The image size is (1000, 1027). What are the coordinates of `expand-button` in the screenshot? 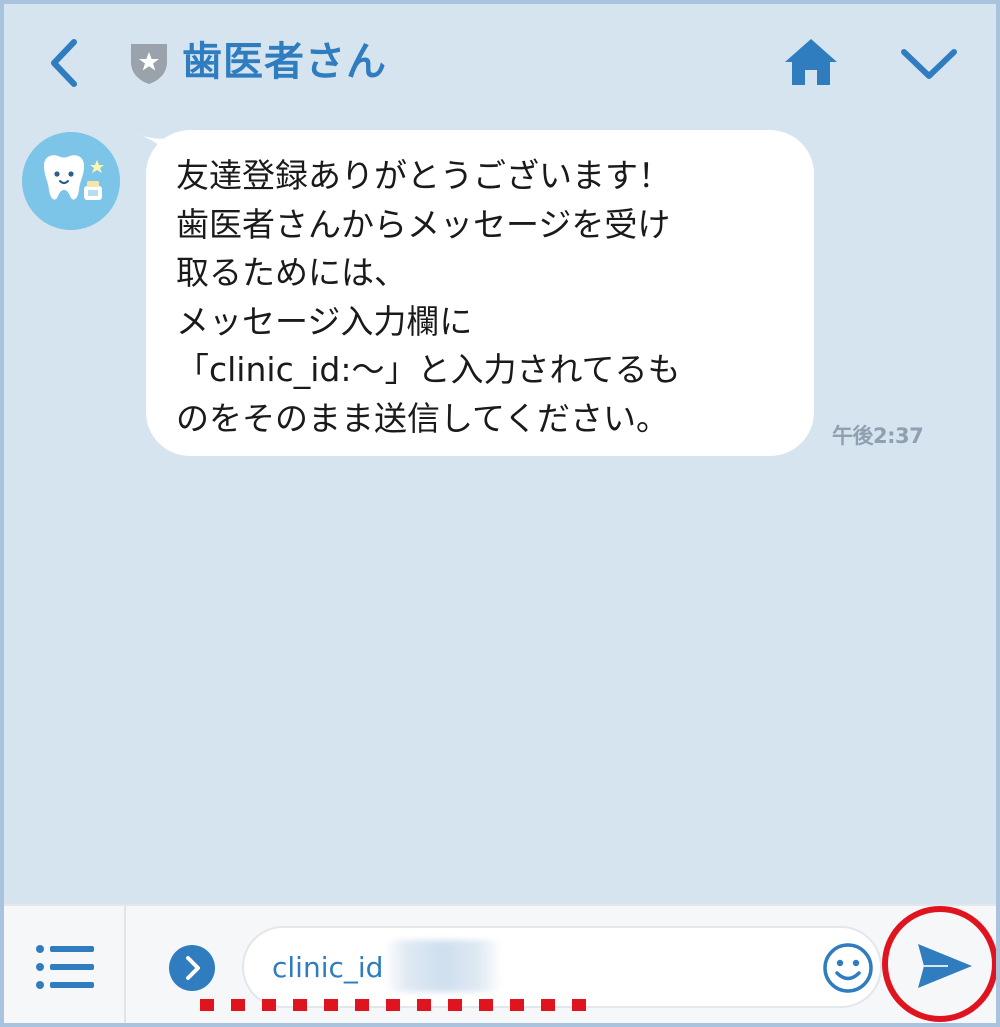 It's located at (192, 968).